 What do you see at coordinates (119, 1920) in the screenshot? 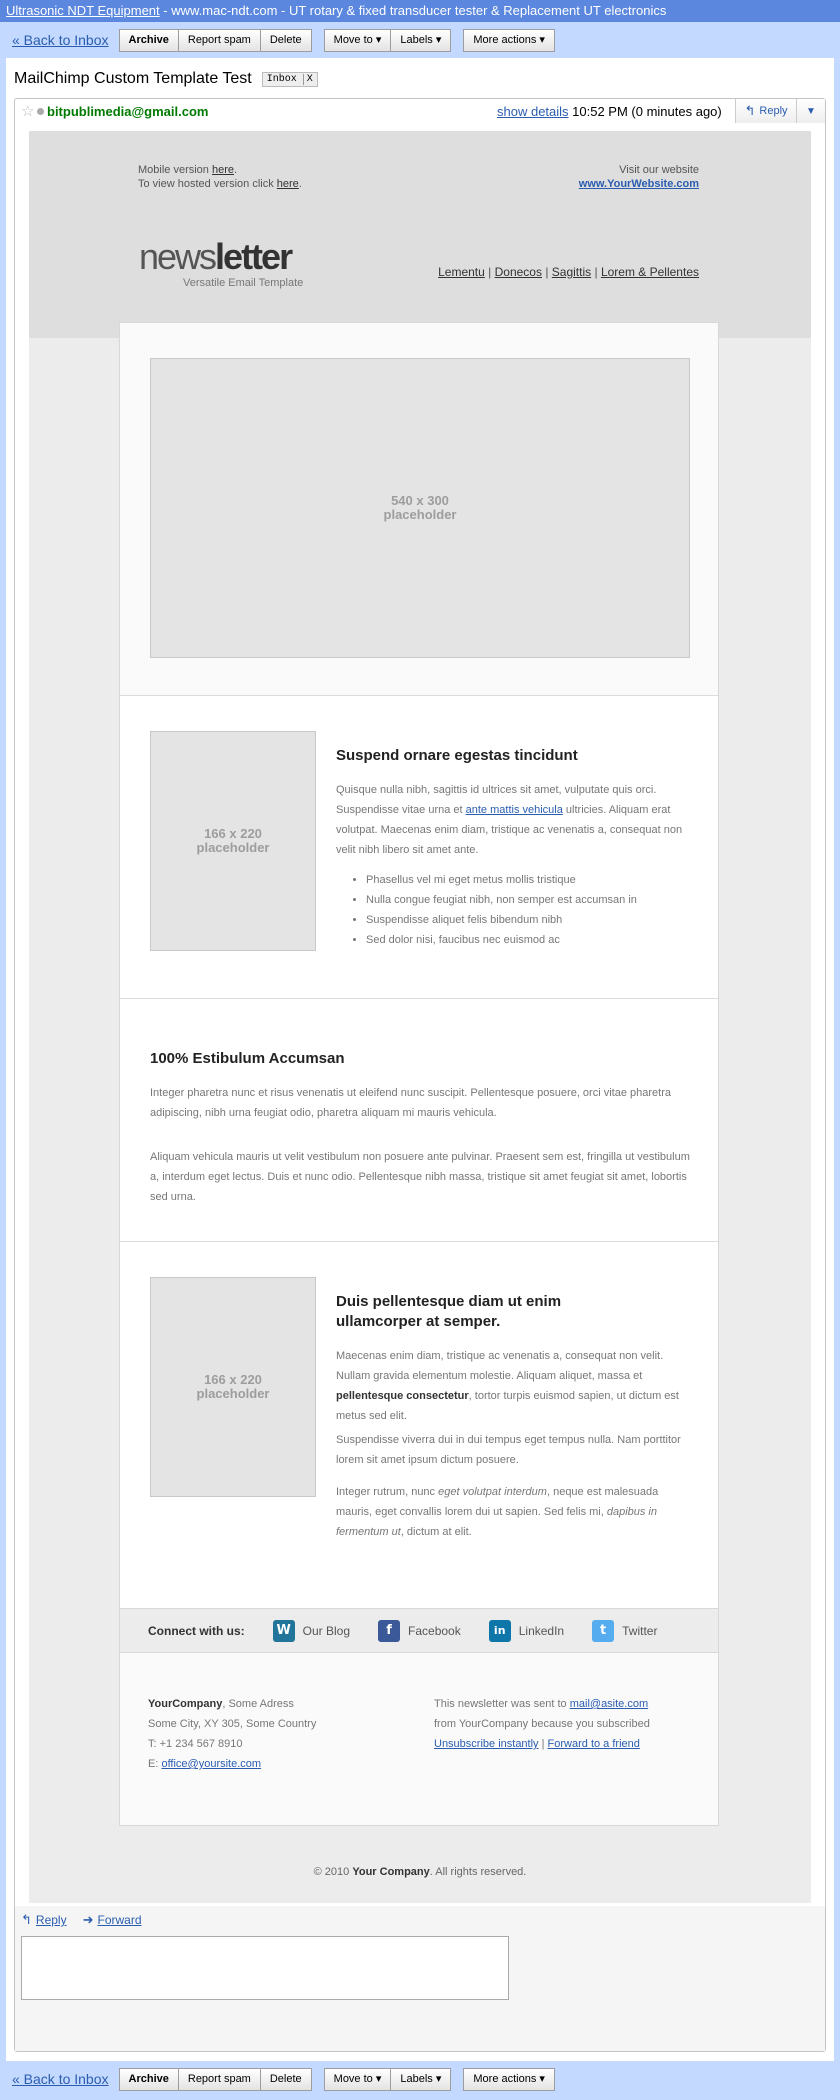
I see `quick-forward-label: Forward` at bounding box center [119, 1920].